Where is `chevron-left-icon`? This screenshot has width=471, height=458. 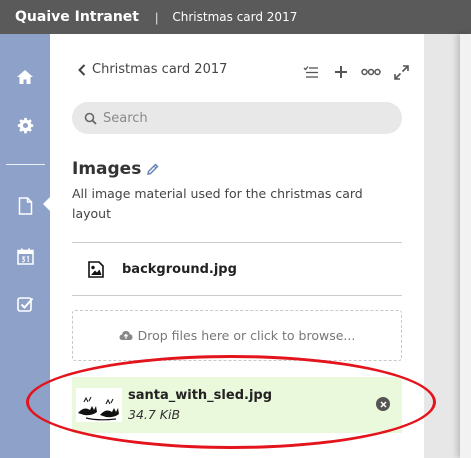
chevron-left-icon is located at coordinates (82, 69).